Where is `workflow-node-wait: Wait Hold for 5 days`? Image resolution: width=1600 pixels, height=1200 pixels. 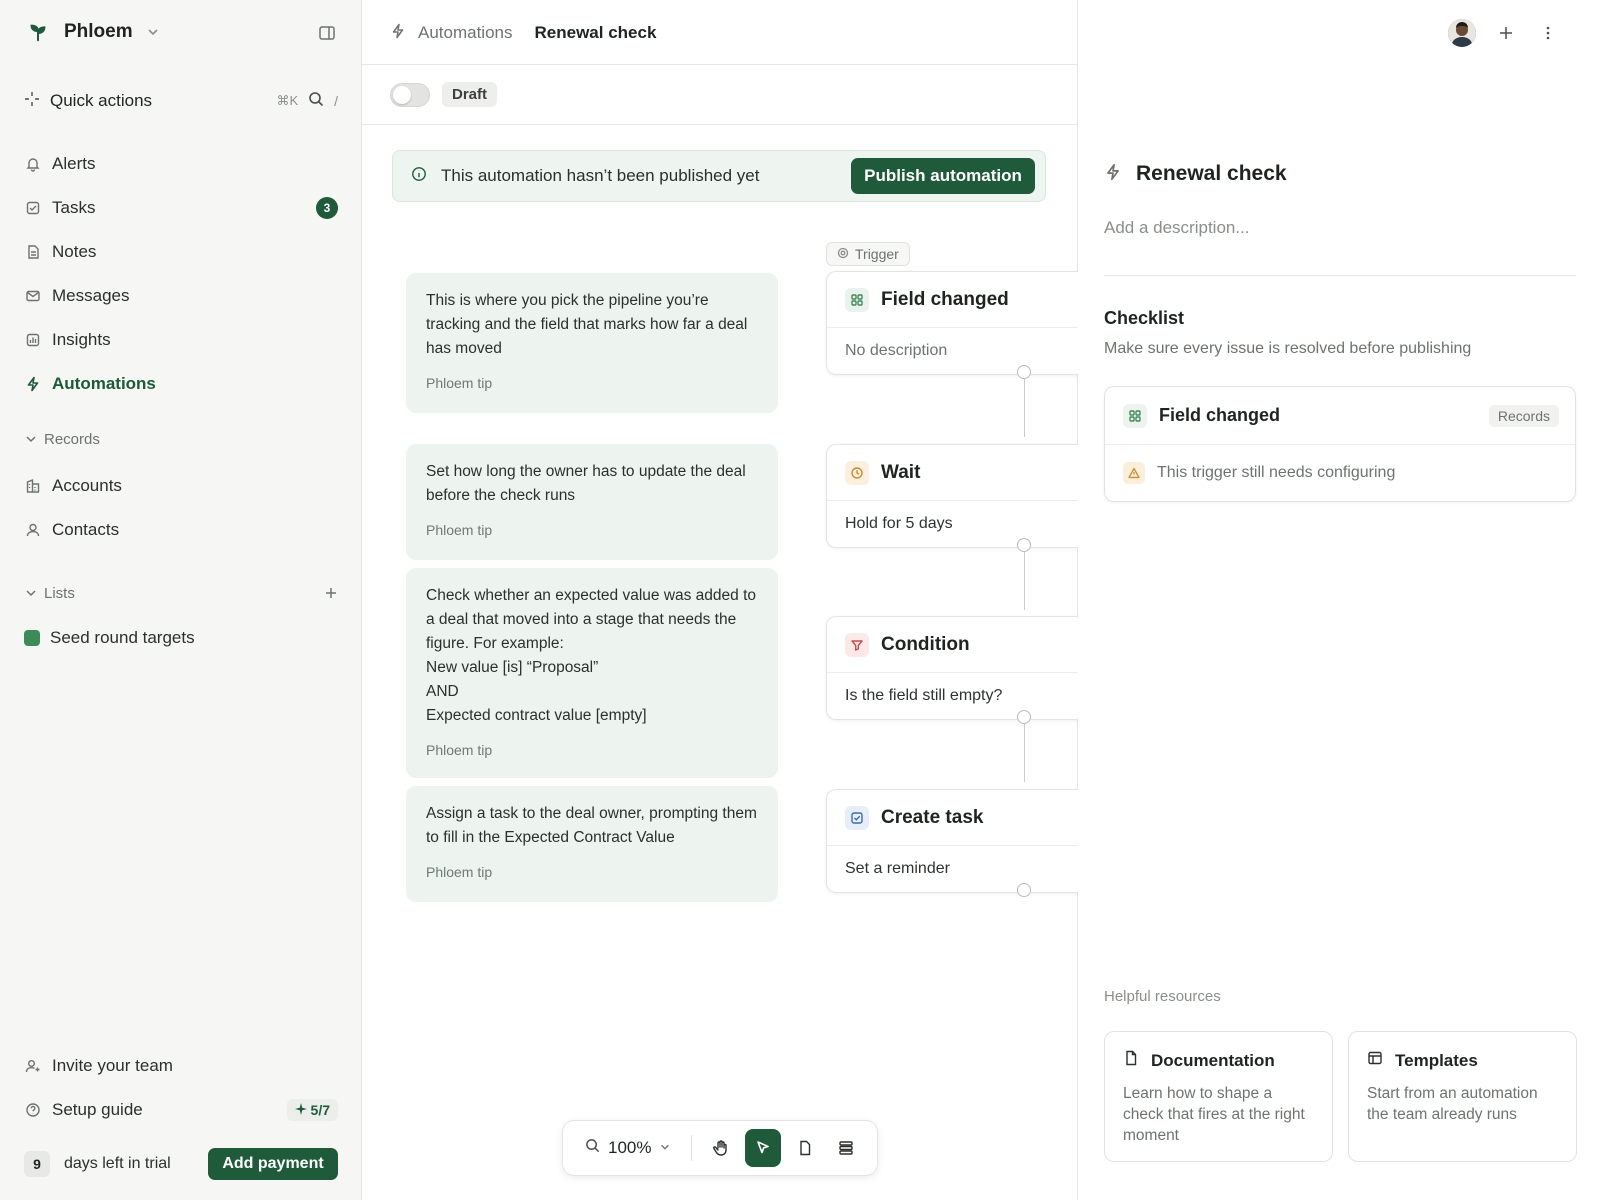 workflow-node-wait: Wait Hold for 5 days is located at coordinates (956, 496).